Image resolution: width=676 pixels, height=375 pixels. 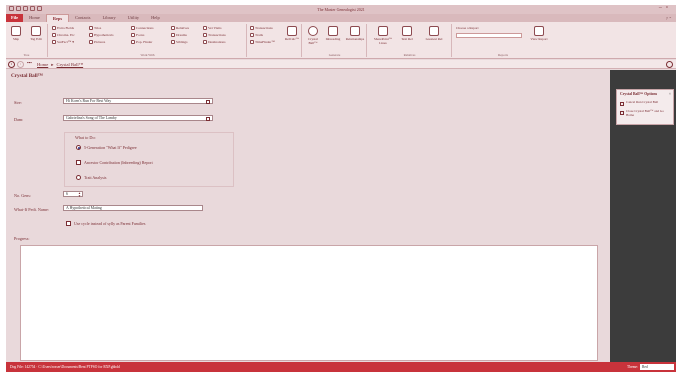 I want to click on option-trait-analysis: Trait Analysis, so click(x=91, y=177).